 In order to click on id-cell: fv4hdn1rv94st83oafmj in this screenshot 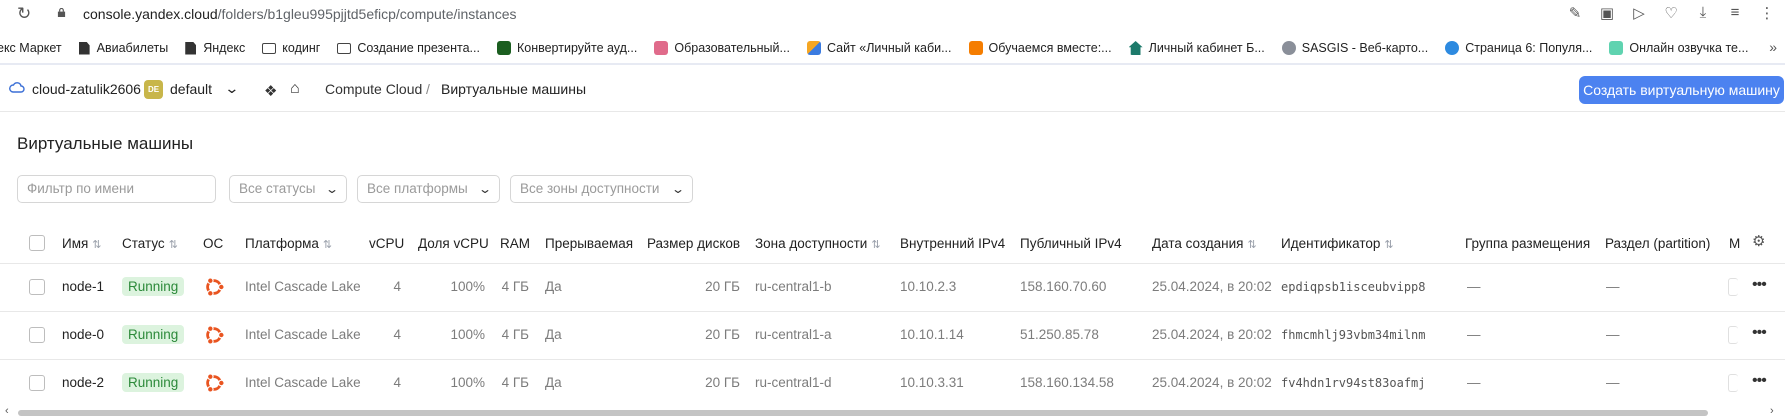, I will do `click(1353, 383)`.